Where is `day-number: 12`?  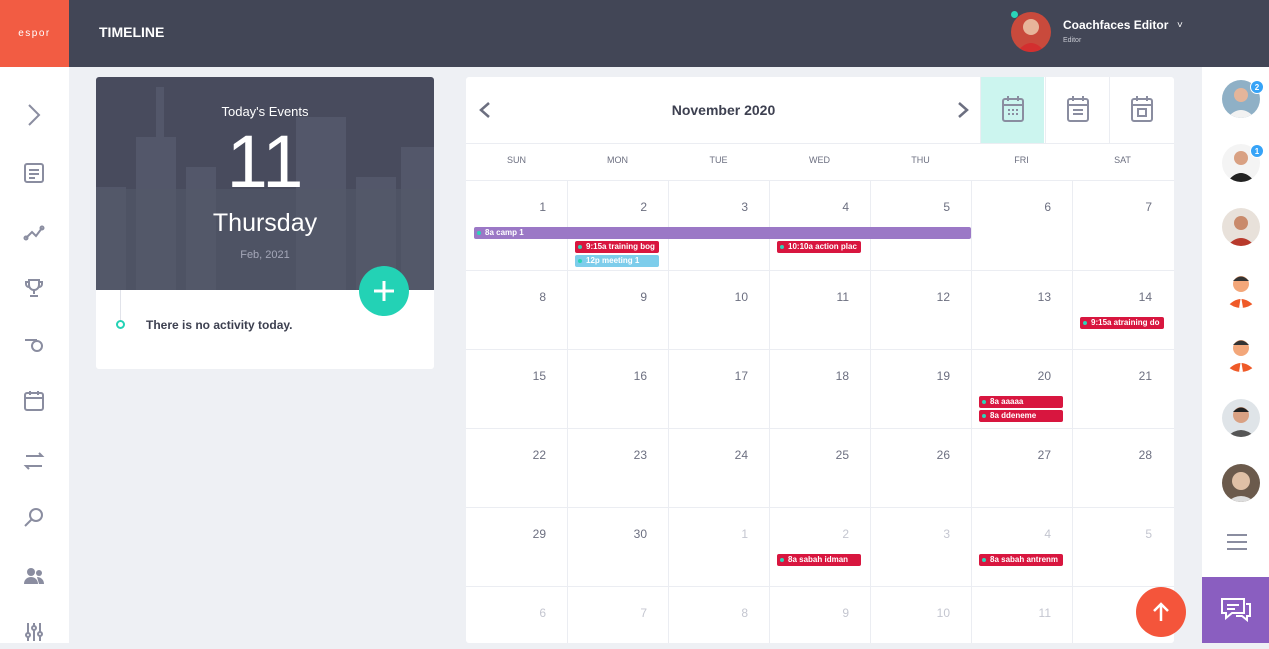 day-number: 12 is located at coordinates (935, 297).